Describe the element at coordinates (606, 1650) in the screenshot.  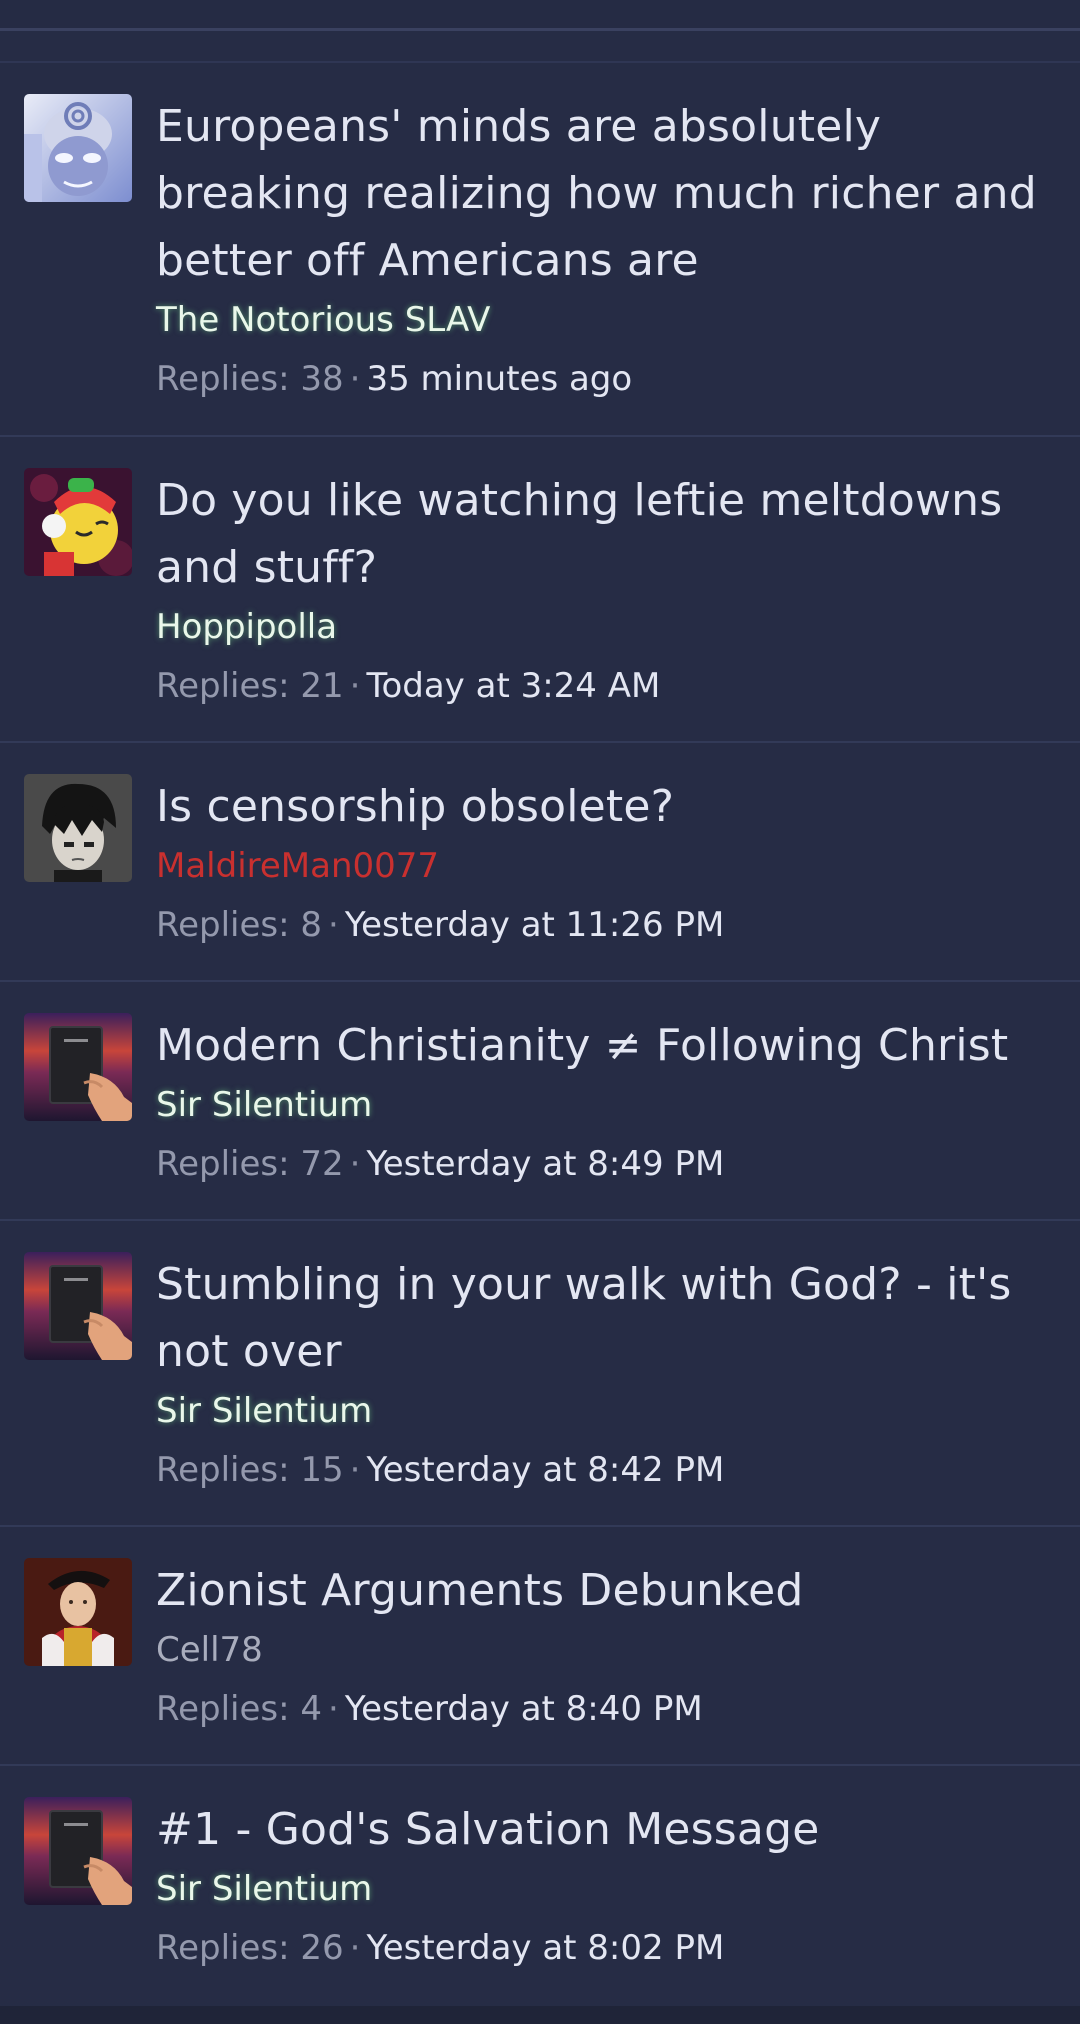
I see `thread-author: Cell78` at that location.